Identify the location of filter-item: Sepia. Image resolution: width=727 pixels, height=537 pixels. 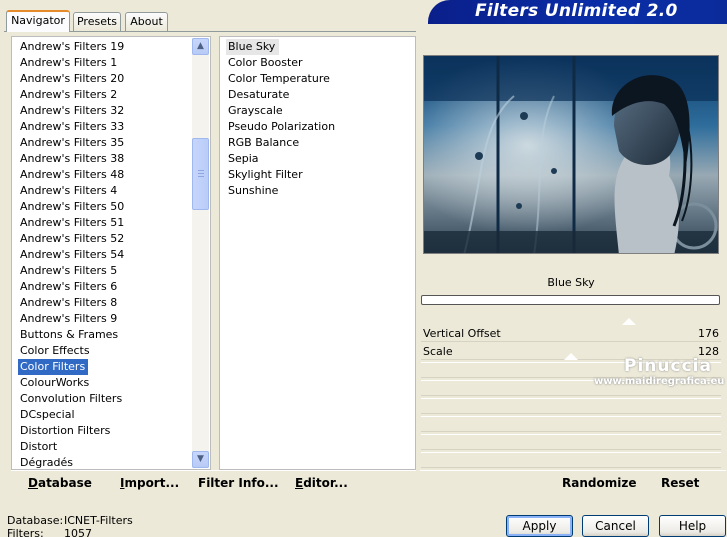
(280, 159).